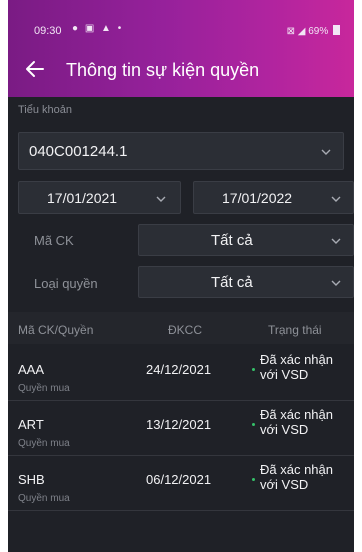 This screenshot has width=362, height=552. I want to click on symbol-label: Mã CK, so click(54, 240).